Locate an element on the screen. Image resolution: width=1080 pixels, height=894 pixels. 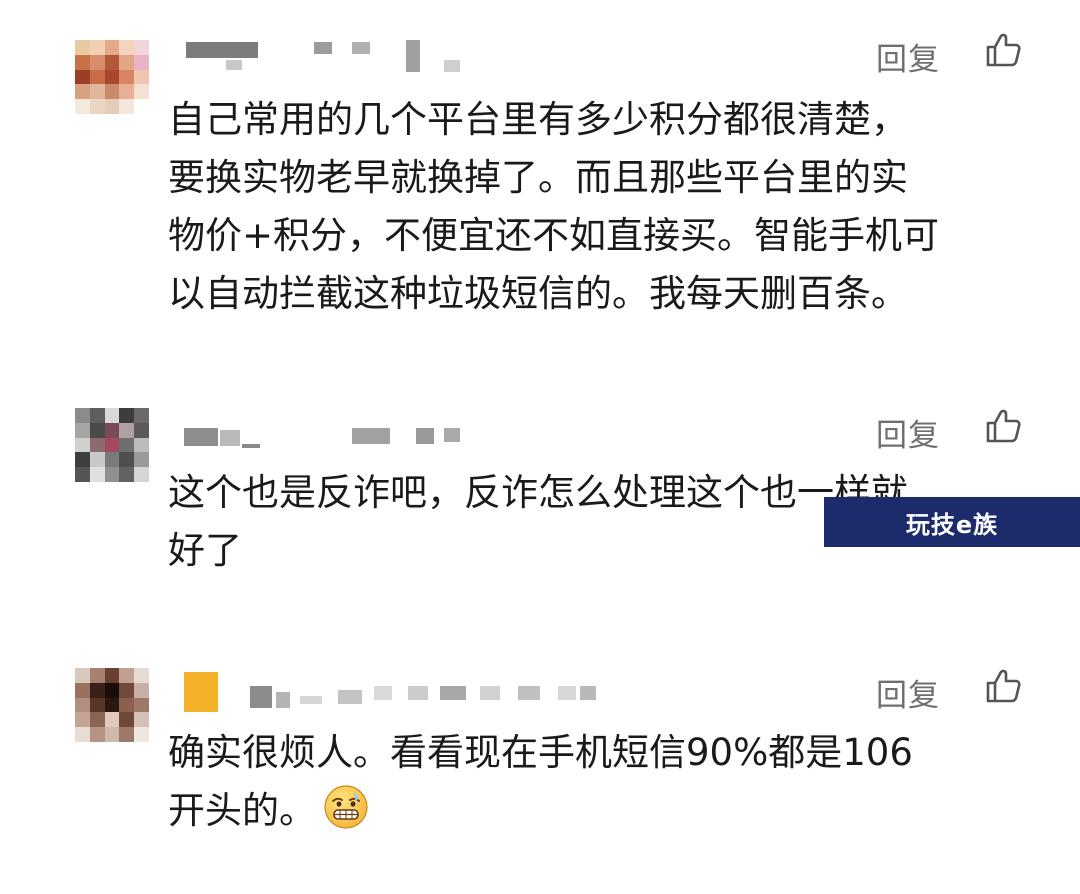
comment-line: 自己常用的几个平台里有多少积分都很清楚， is located at coordinates (538, 119).